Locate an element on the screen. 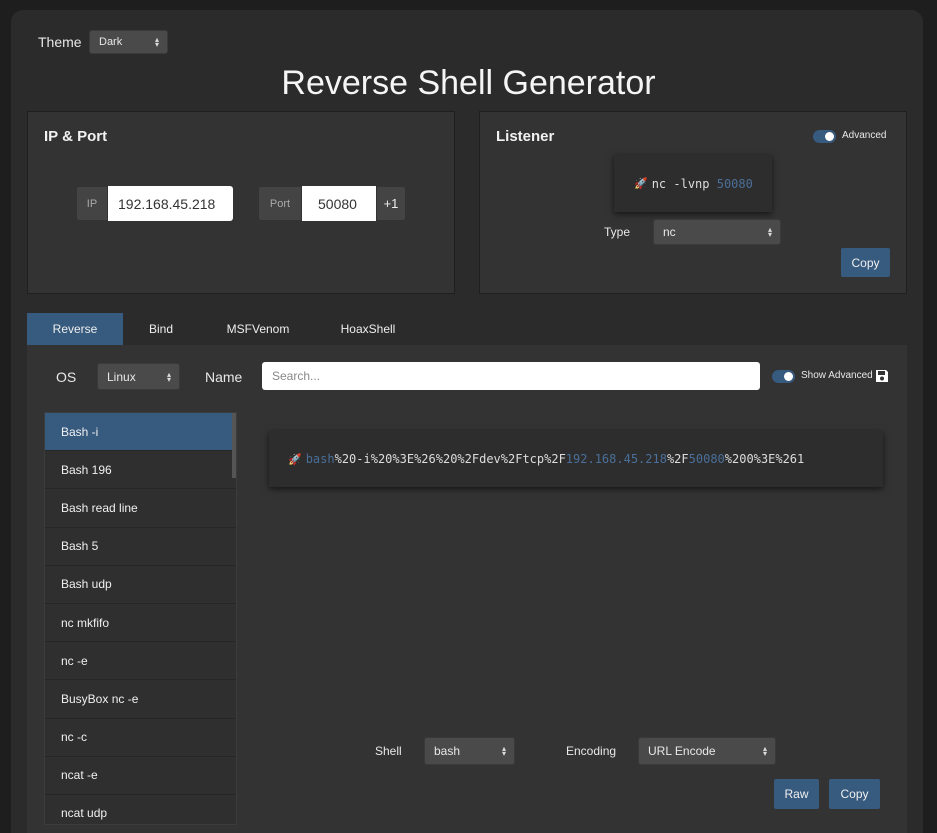 Image resolution: width=937 pixels, height=833 pixels. list-item: ncat -e is located at coordinates (140, 776).